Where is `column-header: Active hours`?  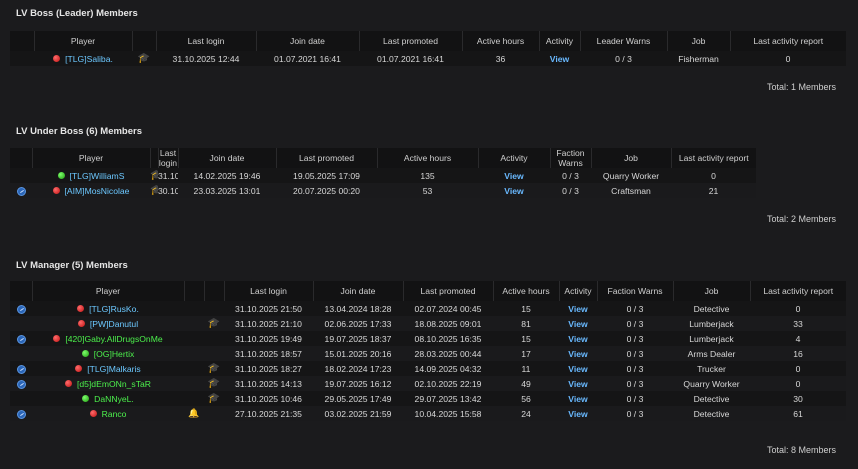 column-header: Active hours is located at coordinates (525, 291).